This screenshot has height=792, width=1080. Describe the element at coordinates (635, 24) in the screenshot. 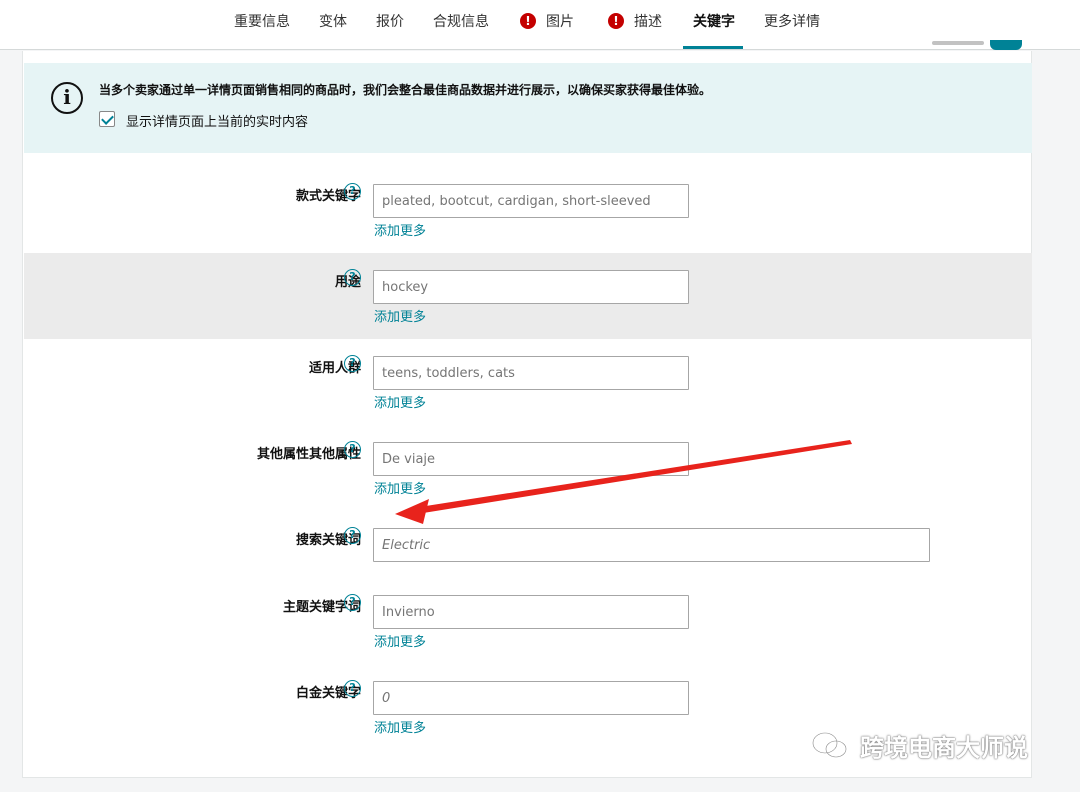

I see `tab-description: ! 描述` at that location.